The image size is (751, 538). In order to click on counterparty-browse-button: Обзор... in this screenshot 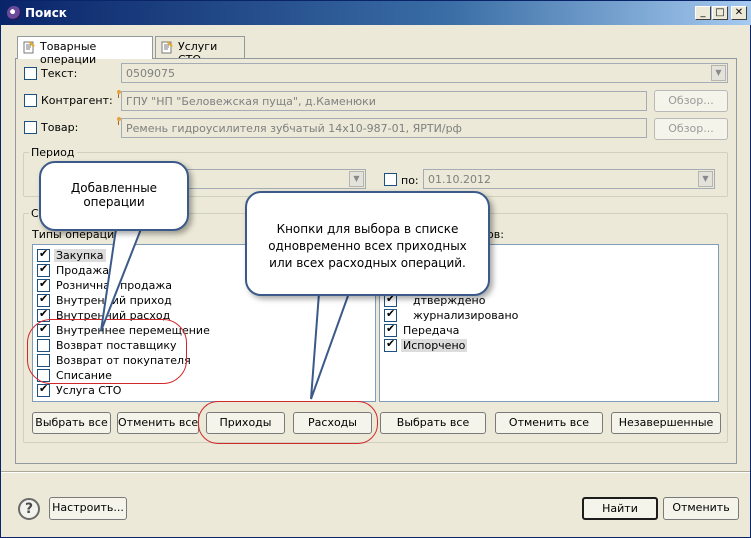, I will do `click(691, 101)`.